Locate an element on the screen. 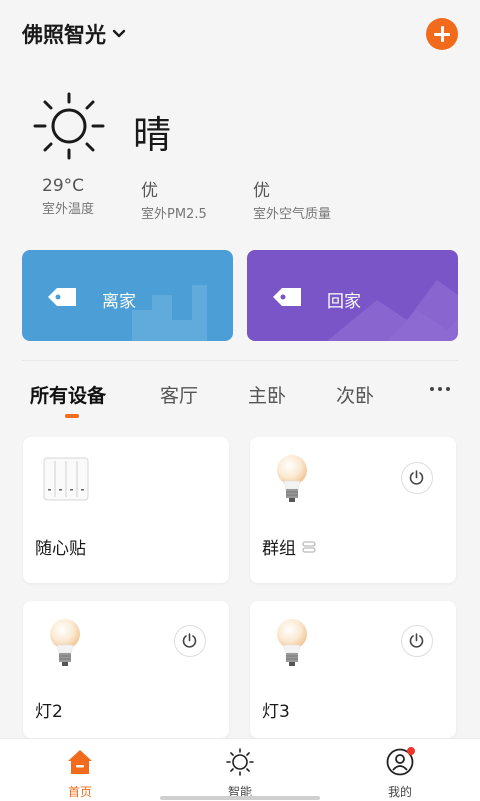  tab-indicator is located at coordinates (72, 416).